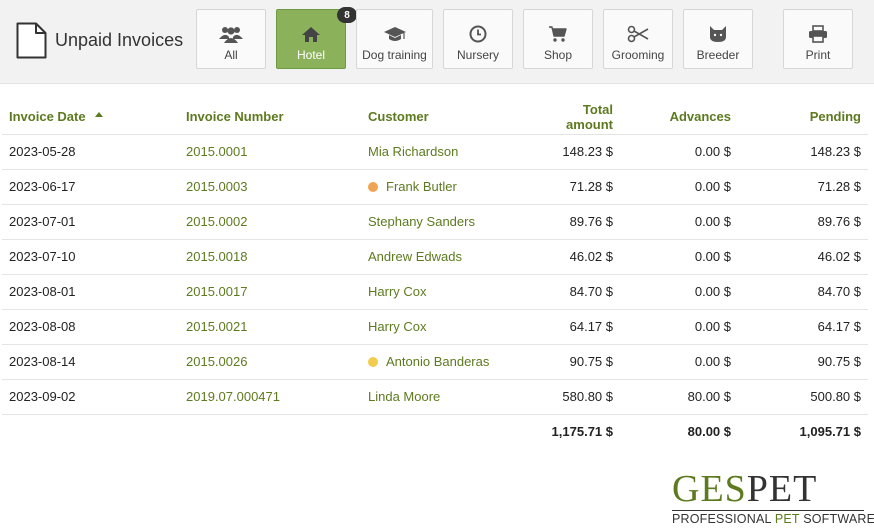 The width and height of the screenshot is (874, 529). What do you see at coordinates (217, 256) in the screenshot?
I see `invoice-number-link-text: 2015.0018` at bounding box center [217, 256].